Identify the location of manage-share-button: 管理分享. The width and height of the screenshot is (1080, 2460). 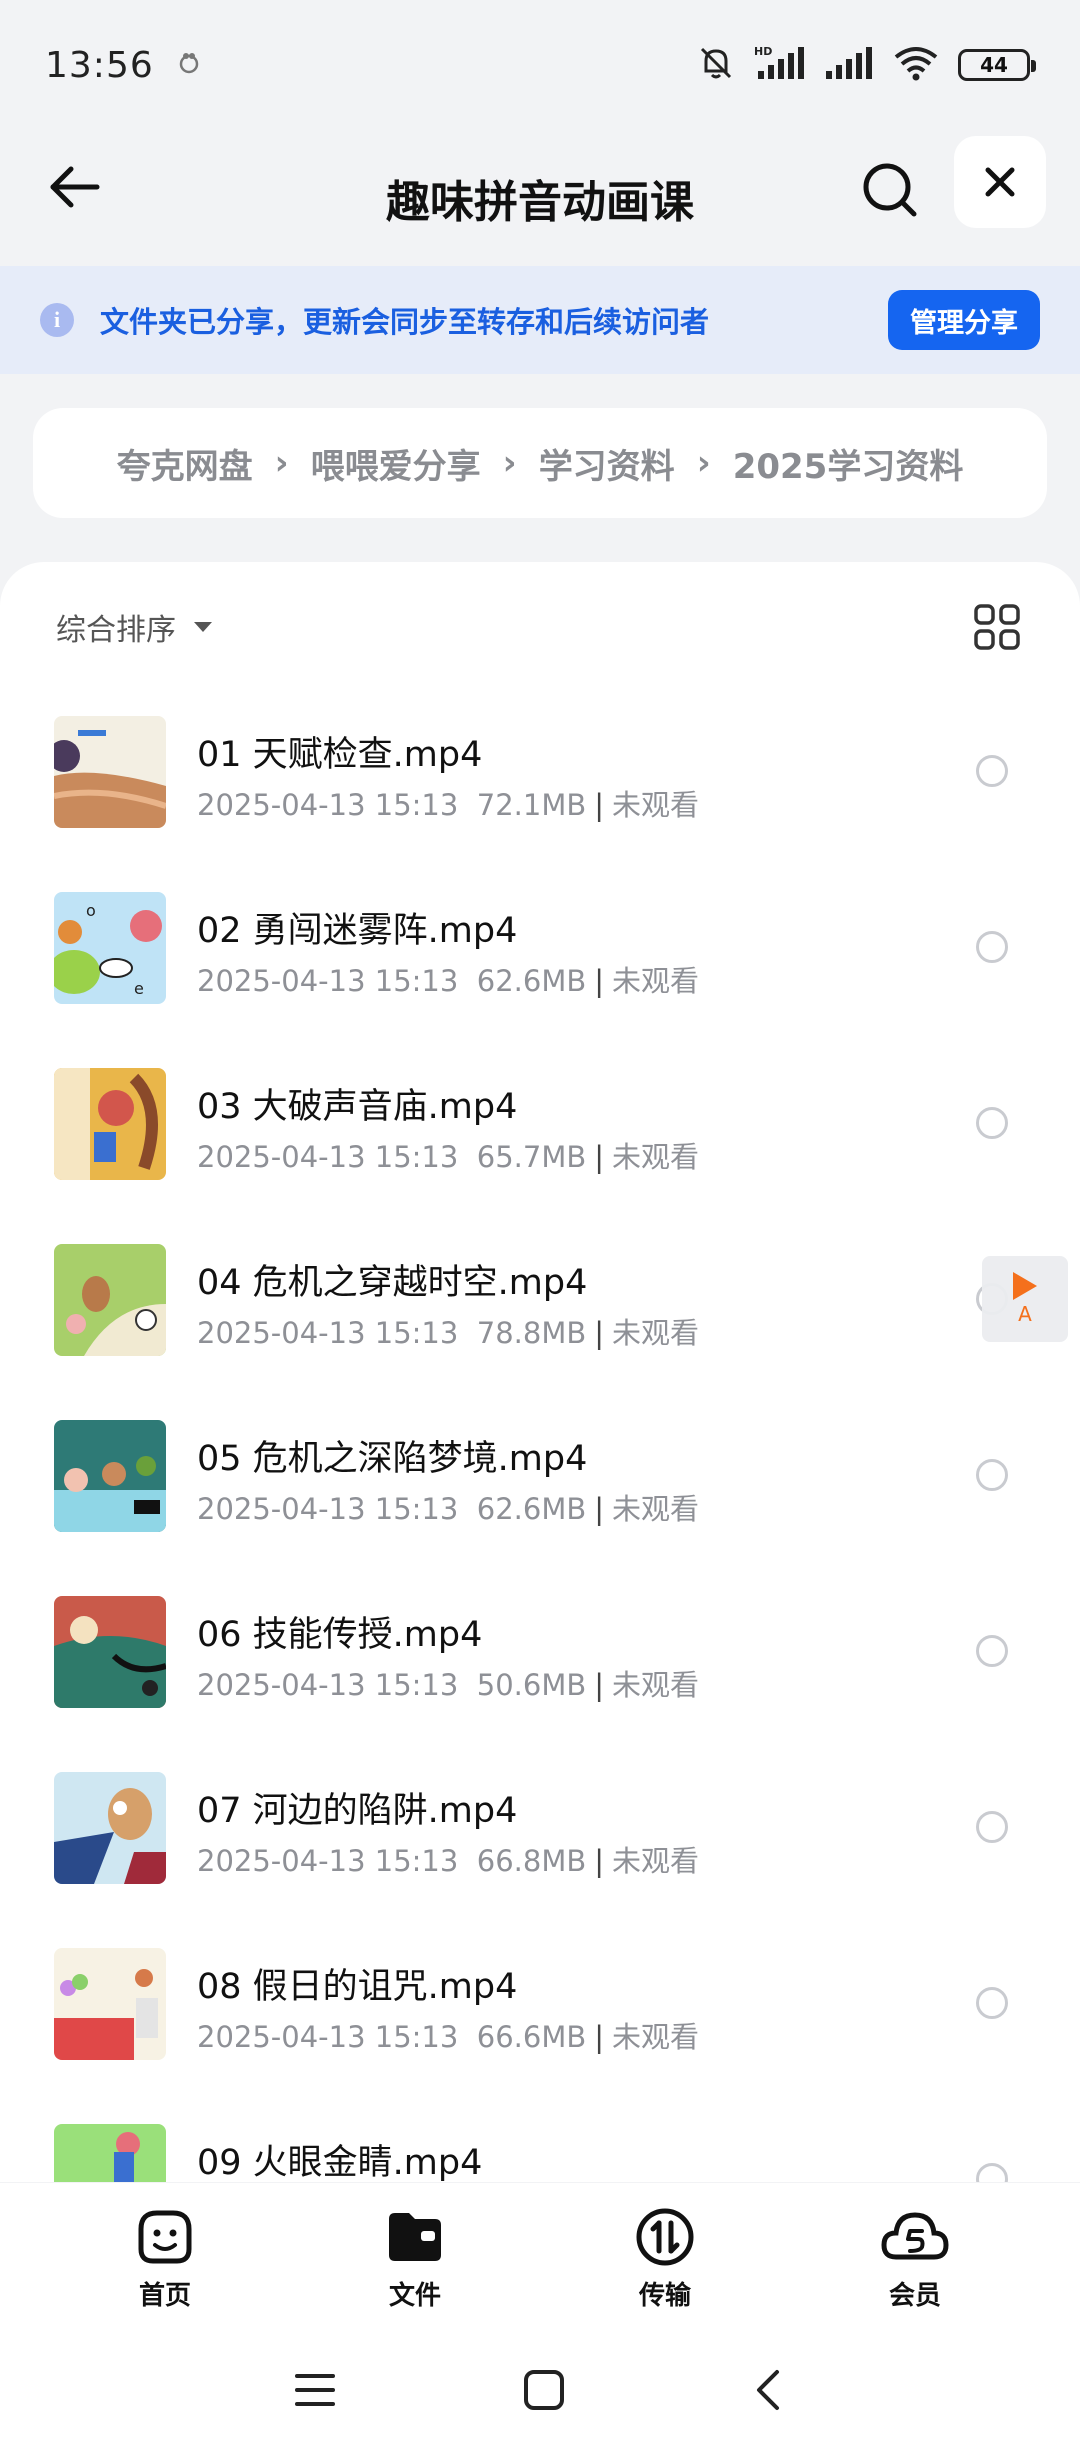
(964, 320).